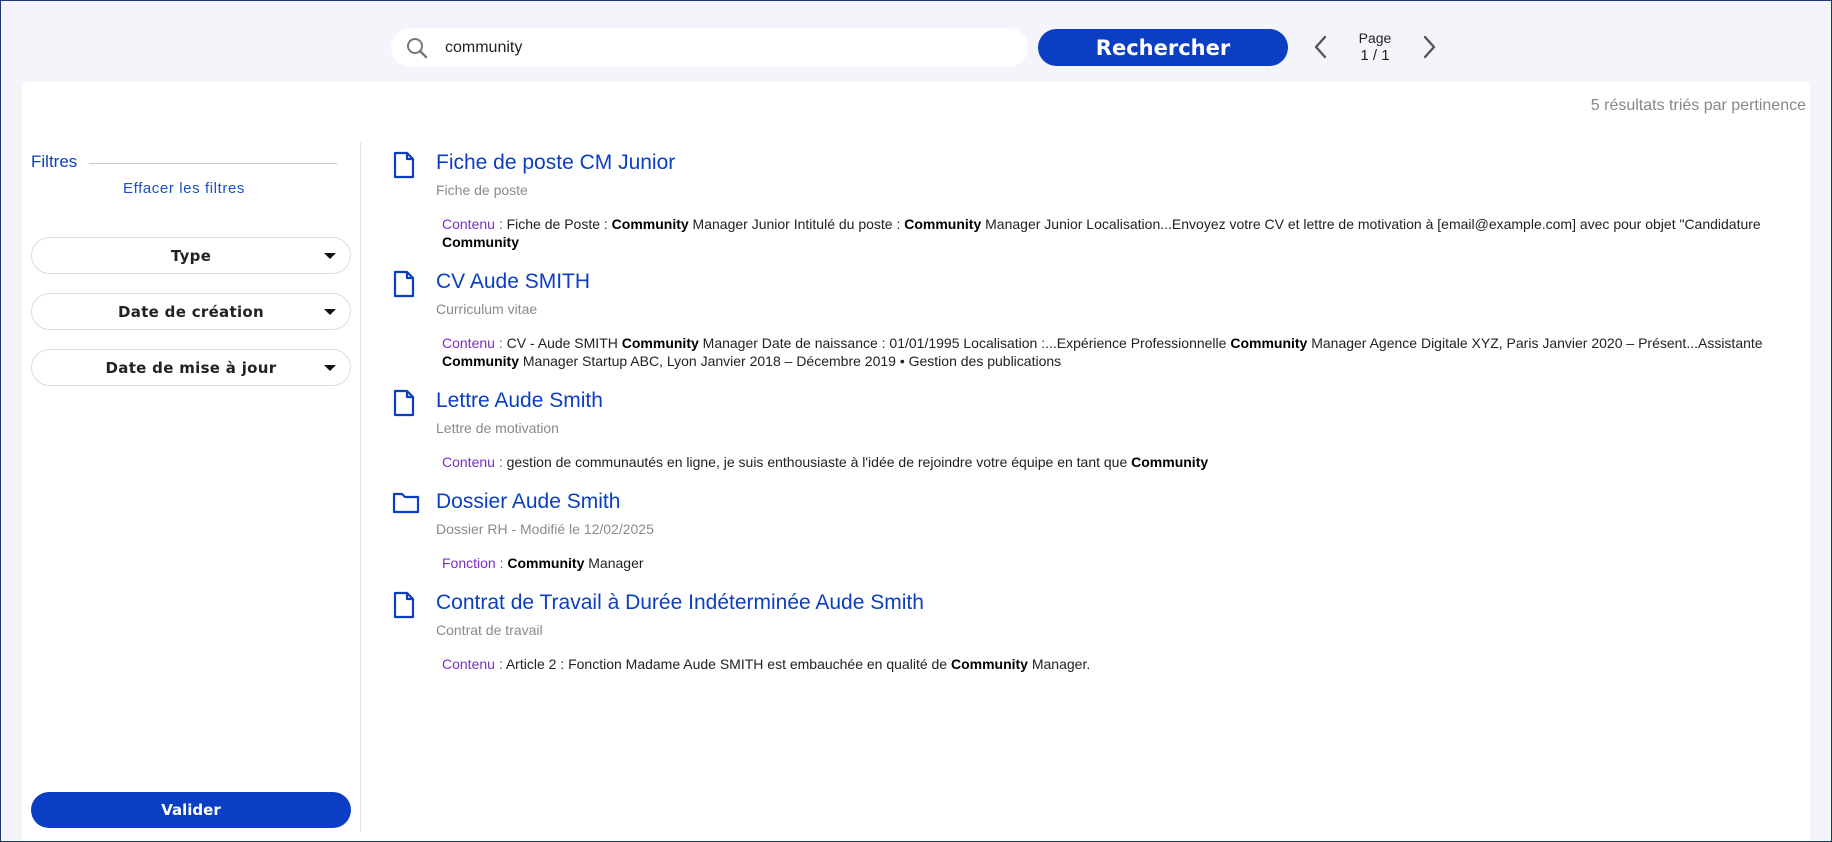  I want to click on next-page-button, so click(1430, 47).